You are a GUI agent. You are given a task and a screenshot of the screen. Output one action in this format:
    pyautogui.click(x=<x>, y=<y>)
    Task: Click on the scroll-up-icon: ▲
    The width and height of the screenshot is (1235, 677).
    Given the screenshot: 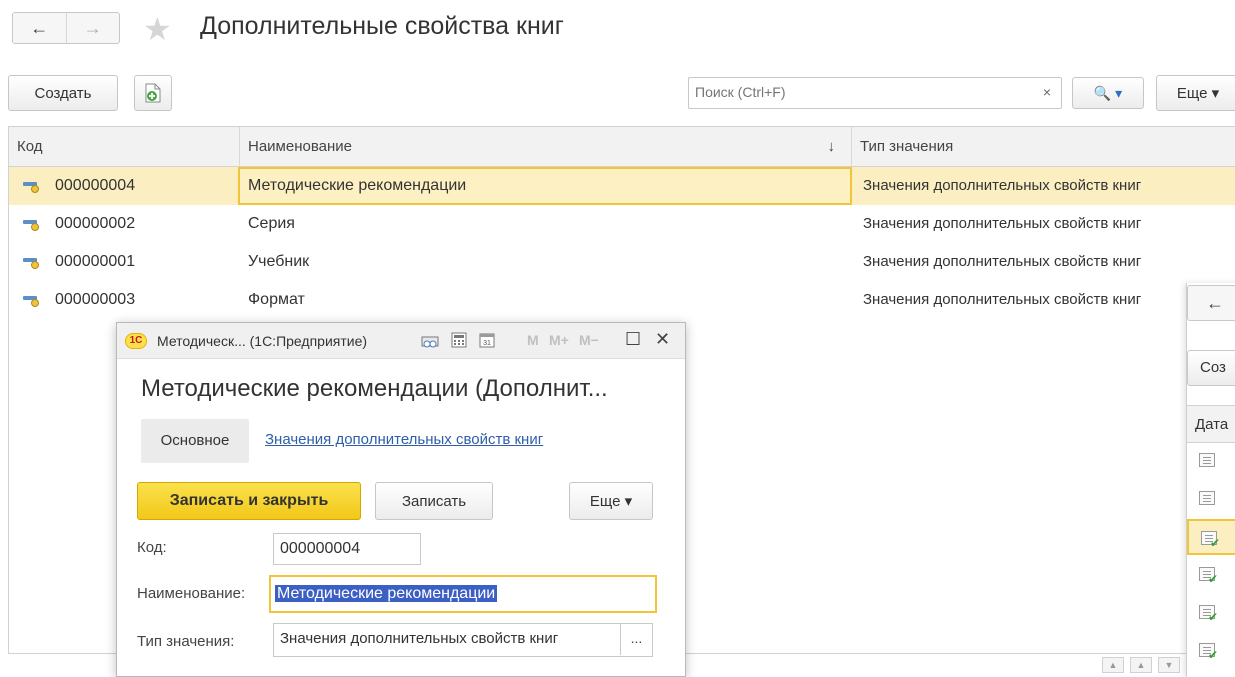 What is the action you would take?
    pyautogui.click(x=1141, y=665)
    